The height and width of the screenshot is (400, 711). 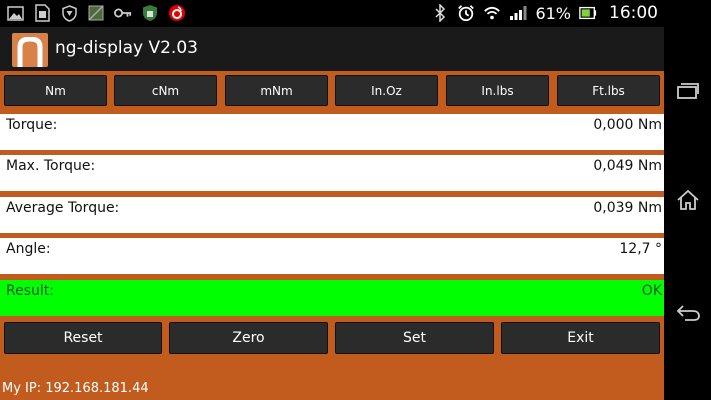 I want to click on clock: 16:00, so click(x=633, y=13).